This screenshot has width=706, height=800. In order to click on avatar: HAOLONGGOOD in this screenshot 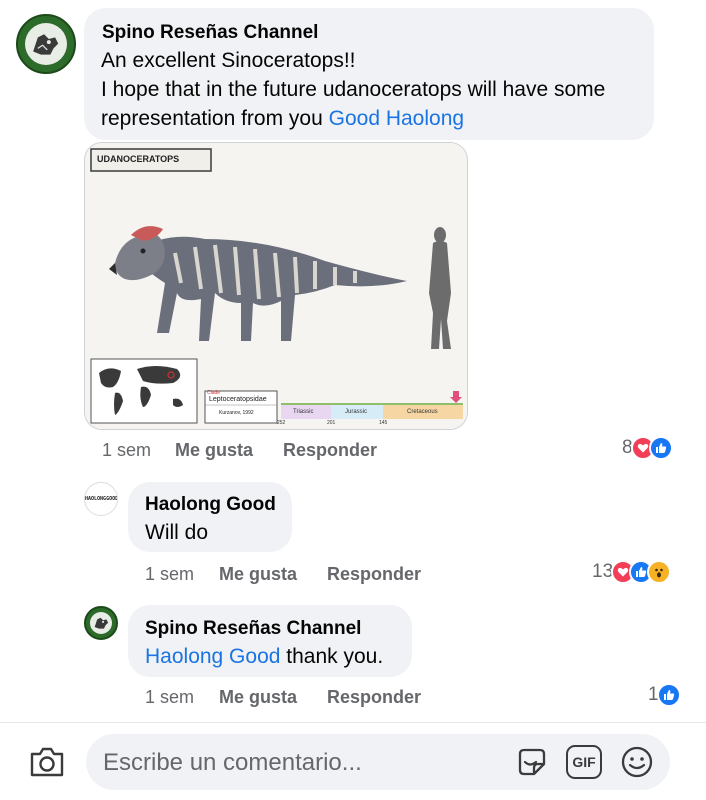, I will do `click(101, 499)`.